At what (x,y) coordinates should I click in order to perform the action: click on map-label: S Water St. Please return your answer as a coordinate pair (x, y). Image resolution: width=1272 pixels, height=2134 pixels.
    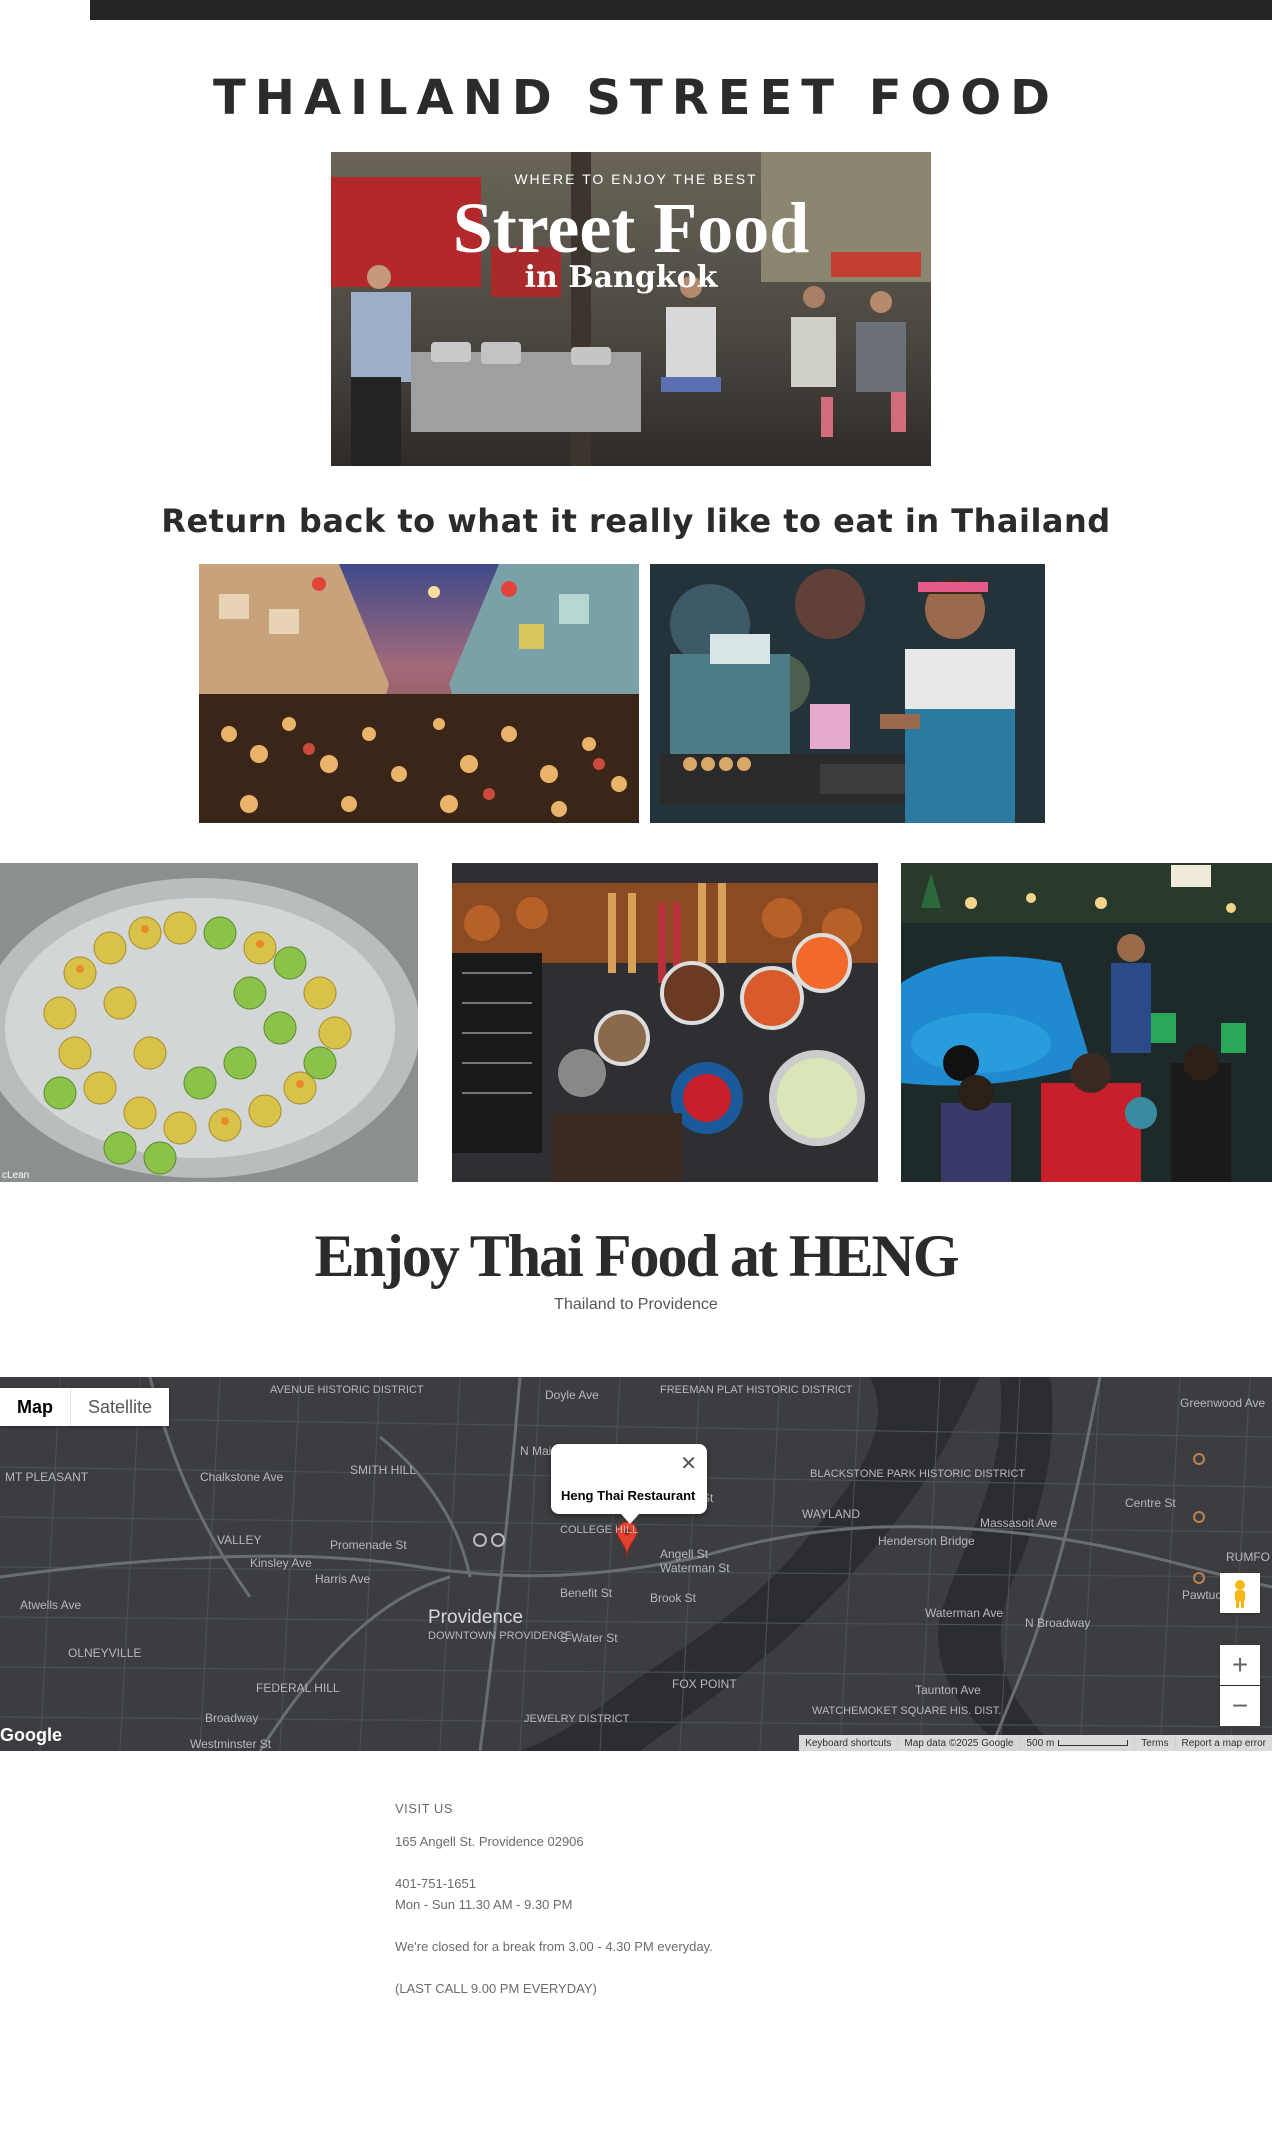
    Looking at the image, I should click on (589, 1638).